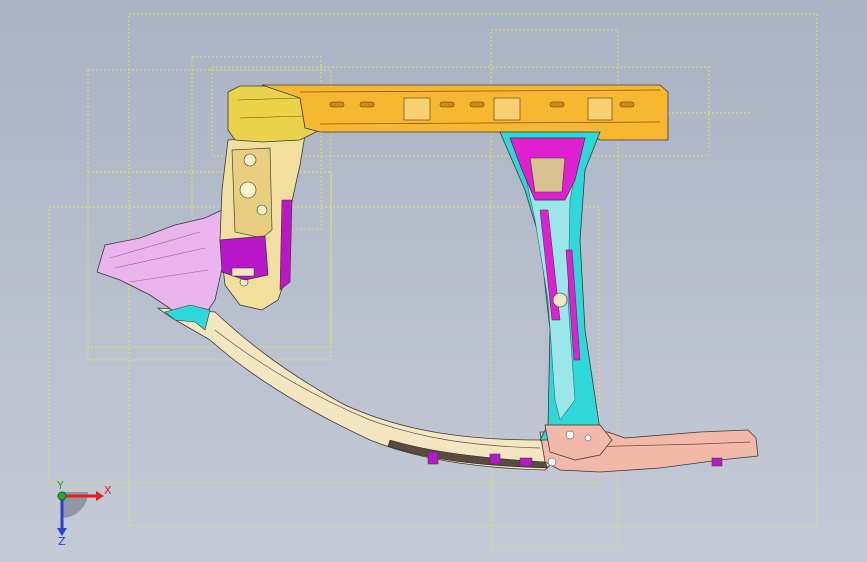  Describe the element at coordinates (243, 272) in the screenshot. I see `hinge-plate` at that location.